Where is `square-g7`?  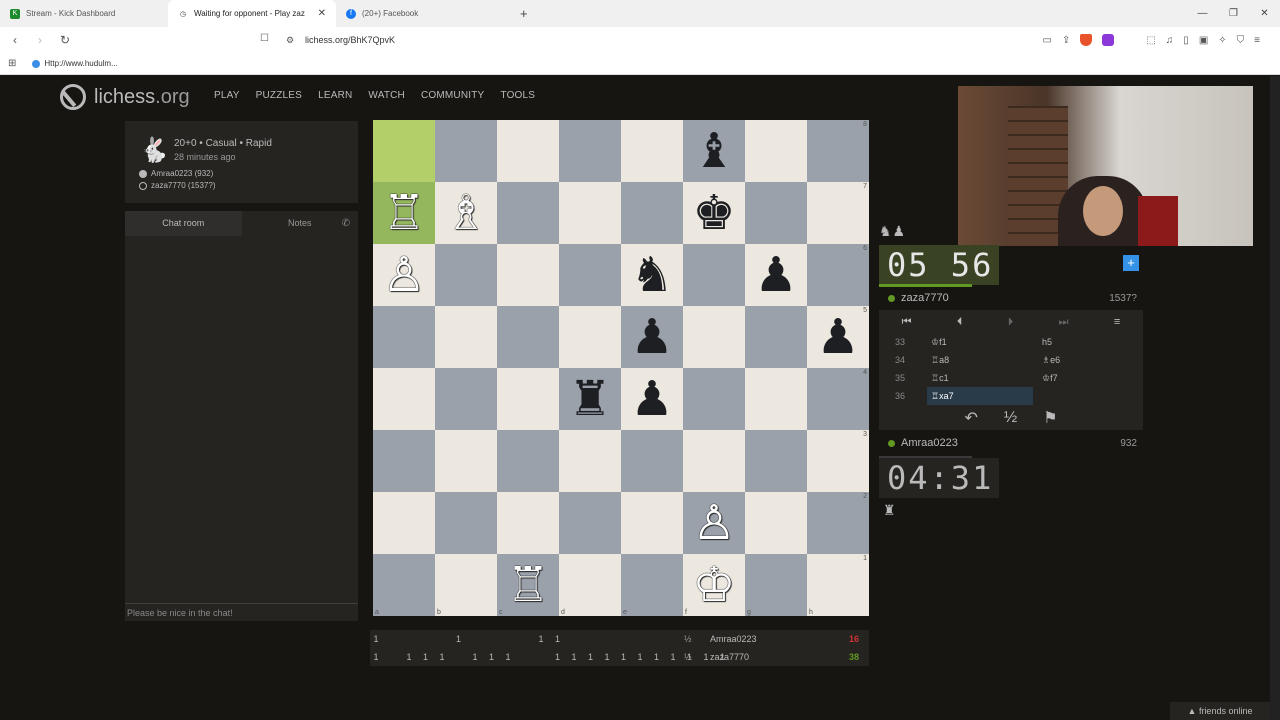
square-g7 is located at coordinates (776, 213).